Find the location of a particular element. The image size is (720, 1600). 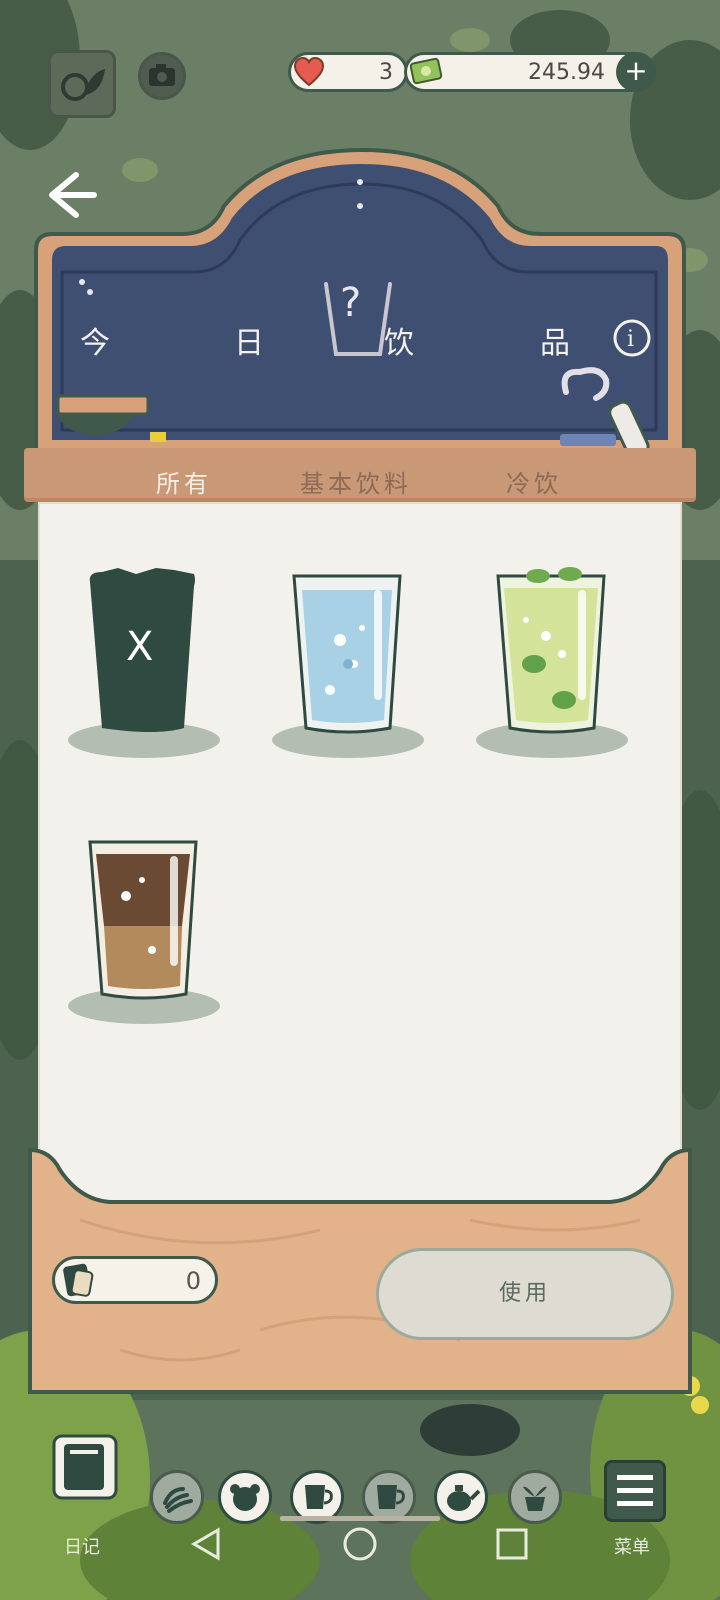

diary-icon is located at coordinates (85, 1467).